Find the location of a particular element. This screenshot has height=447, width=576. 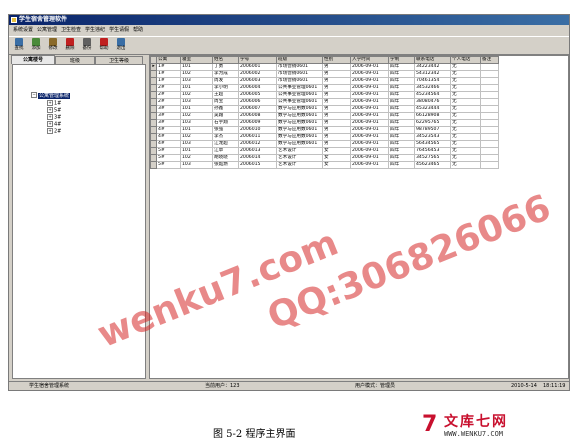

table-cell: 江草 is located at coordinates (225, 151).